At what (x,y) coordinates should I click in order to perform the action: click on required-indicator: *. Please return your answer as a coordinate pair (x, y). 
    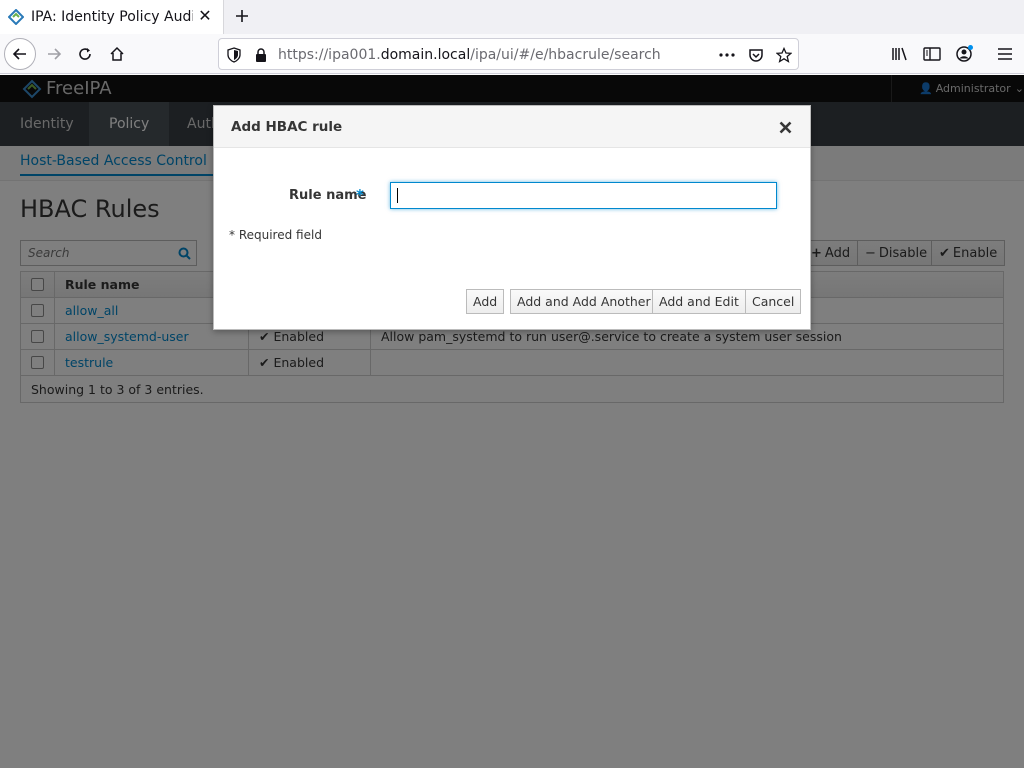
    Looking at the image, I should click on (360, 195).